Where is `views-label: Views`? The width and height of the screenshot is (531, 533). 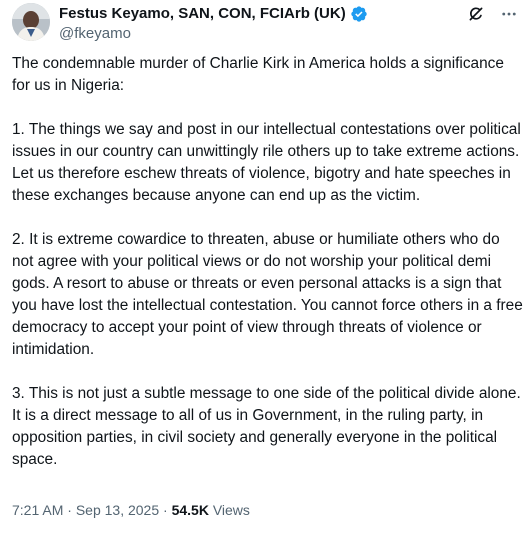
views-label: Views is located at coordinates (231, 510).